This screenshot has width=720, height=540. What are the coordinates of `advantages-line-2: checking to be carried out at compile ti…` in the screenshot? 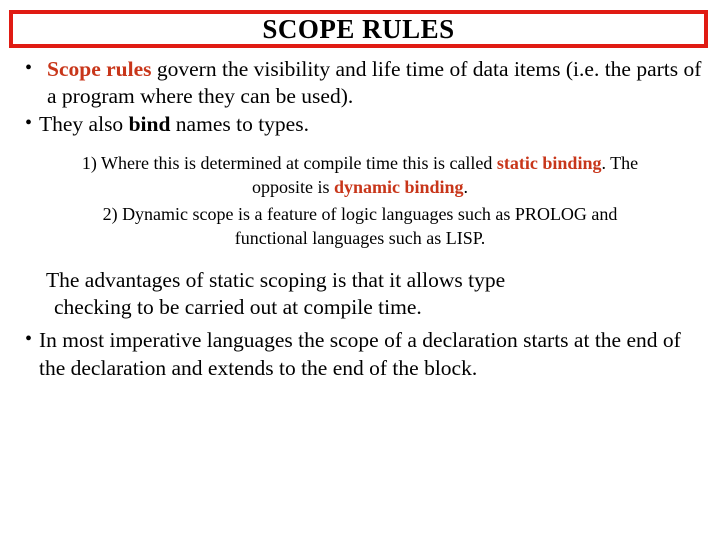 It's located at (238, 306).